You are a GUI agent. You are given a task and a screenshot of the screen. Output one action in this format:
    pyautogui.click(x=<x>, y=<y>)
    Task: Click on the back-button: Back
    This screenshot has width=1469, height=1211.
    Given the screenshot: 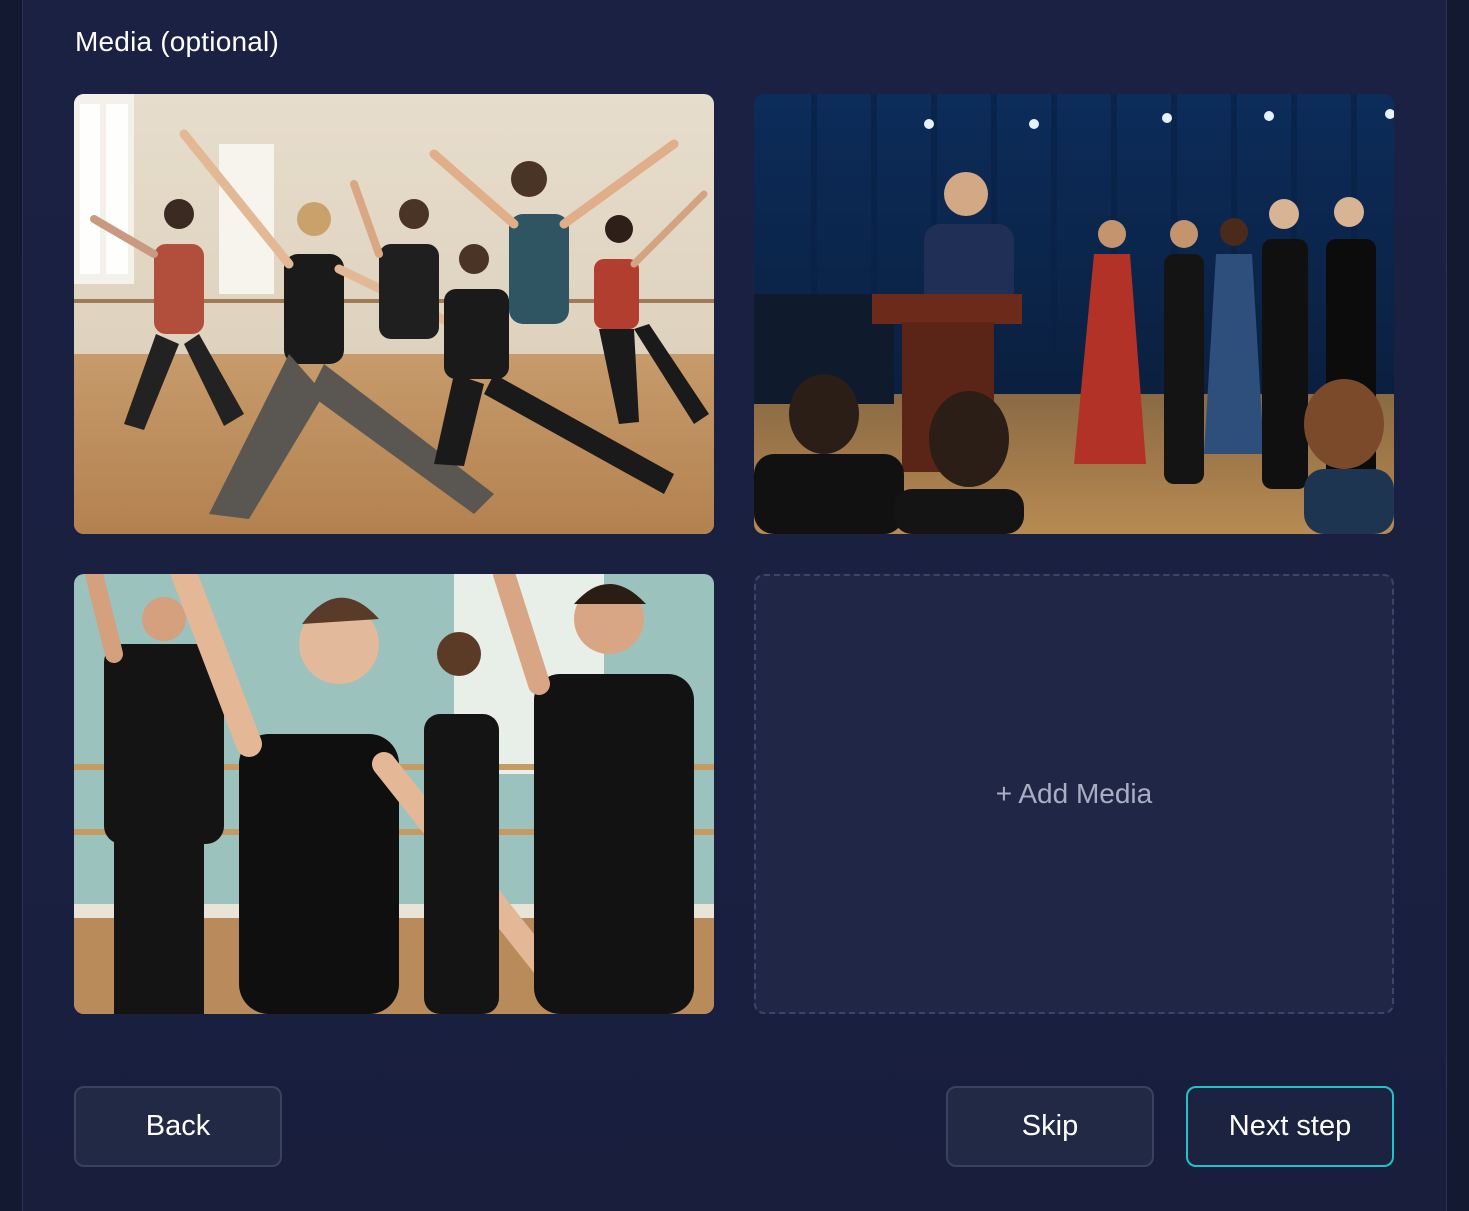 What is the action you would take?
    pyautogui.click(x=178, y=1126)
    